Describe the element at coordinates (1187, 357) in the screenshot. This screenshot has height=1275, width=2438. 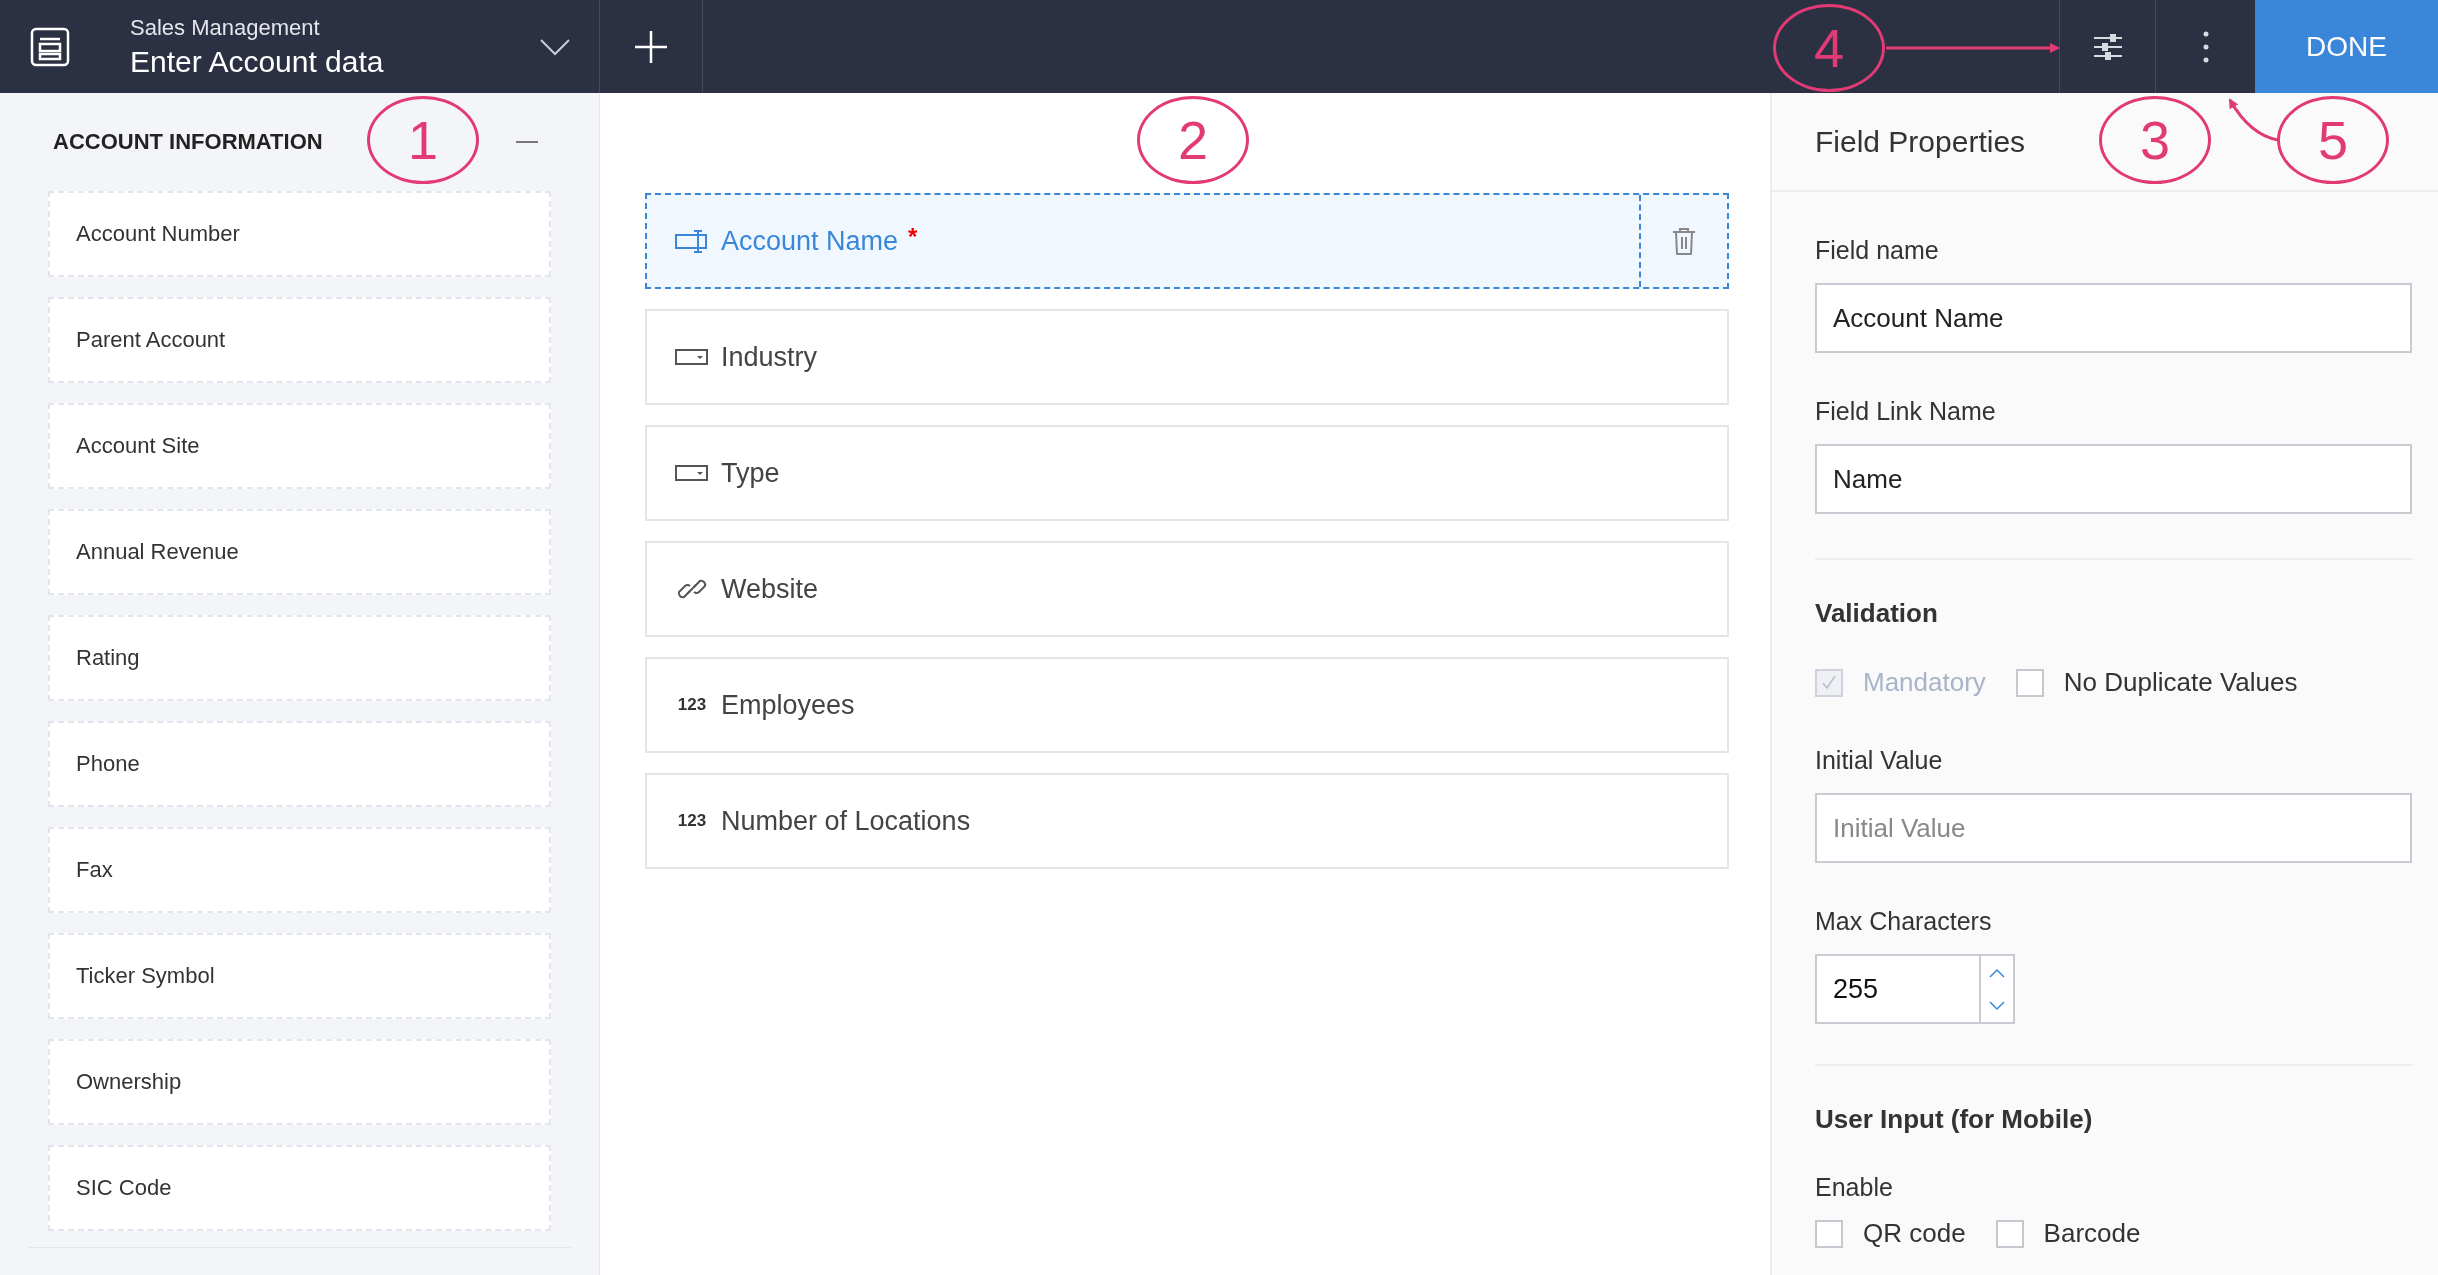
I see `form-field-row: Industry` at that location.